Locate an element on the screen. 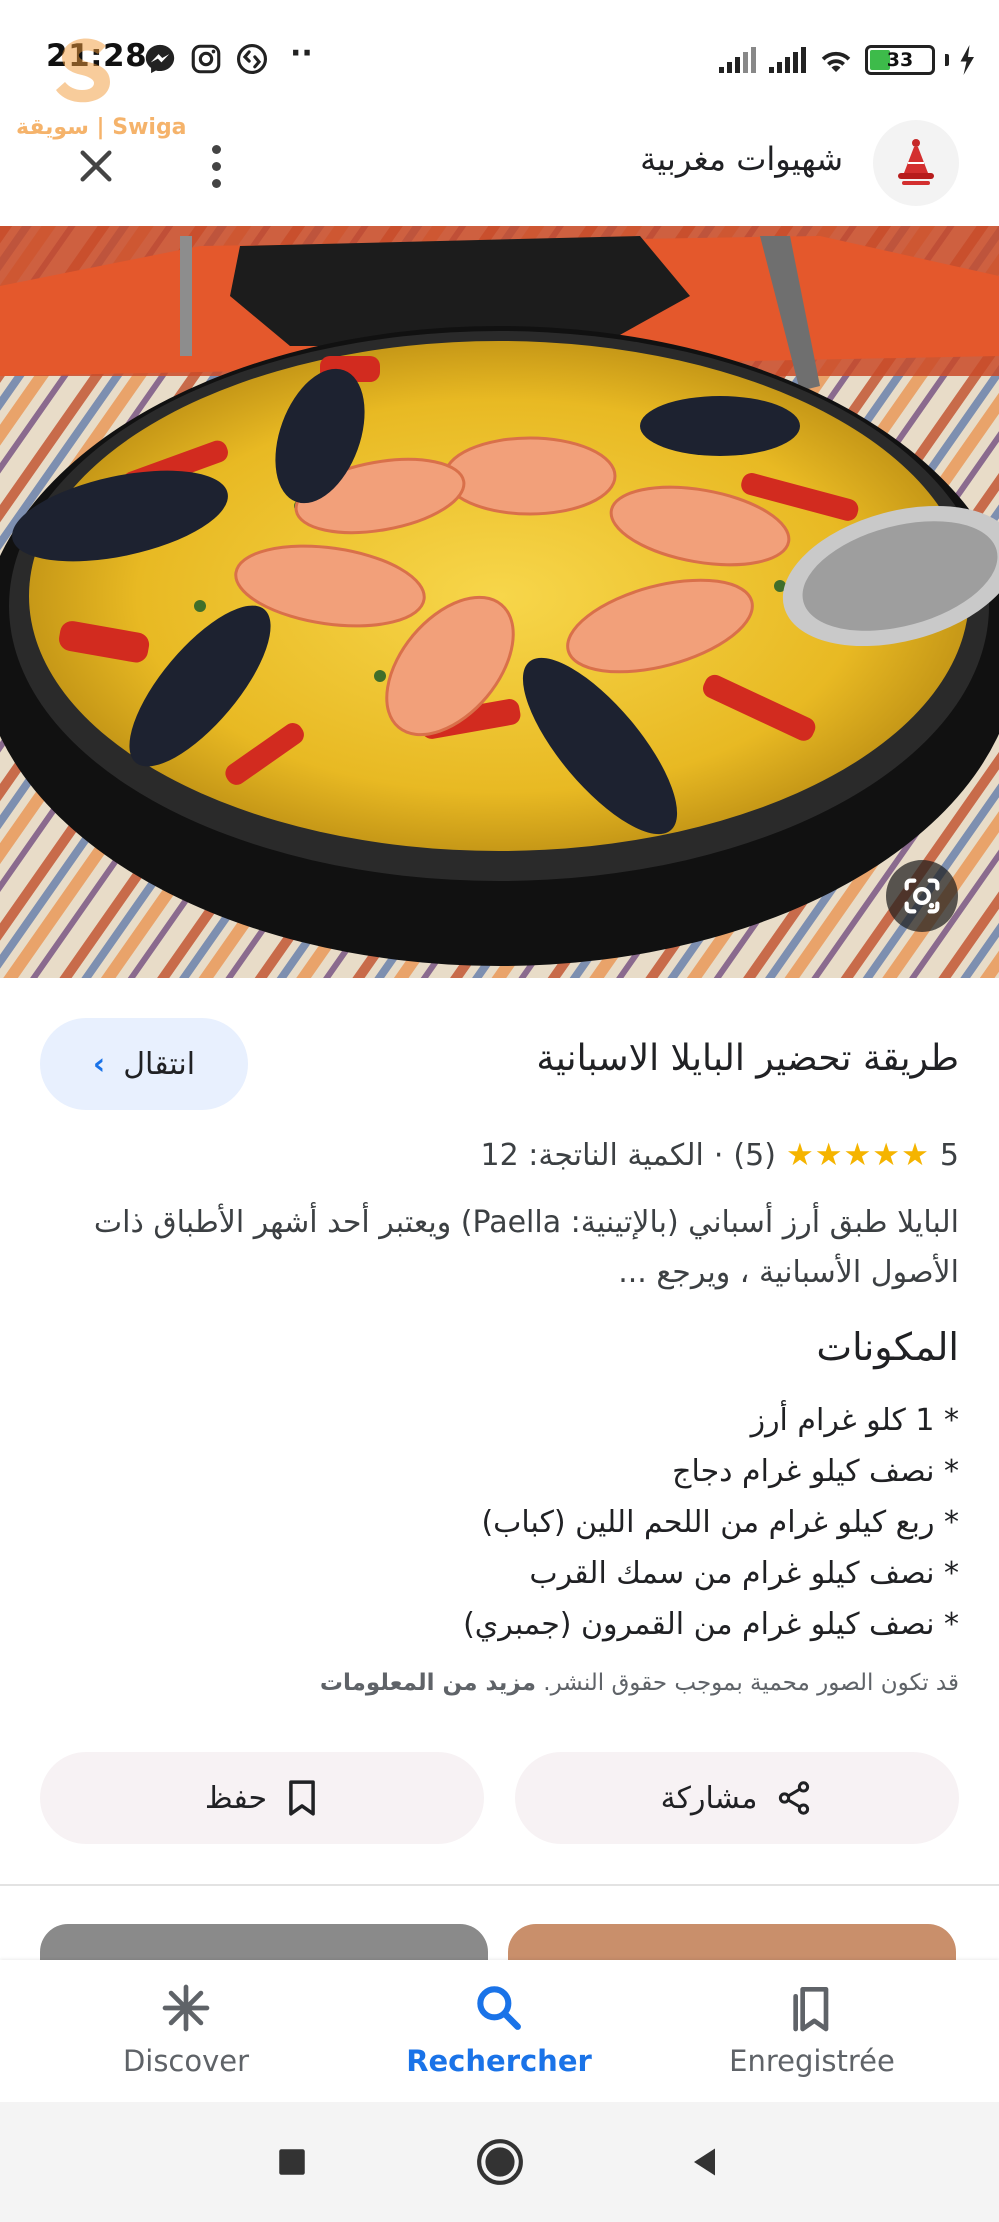 The width and height of the screenshot is (999, 2222). more-options-button is located at coordinates (216, 166).